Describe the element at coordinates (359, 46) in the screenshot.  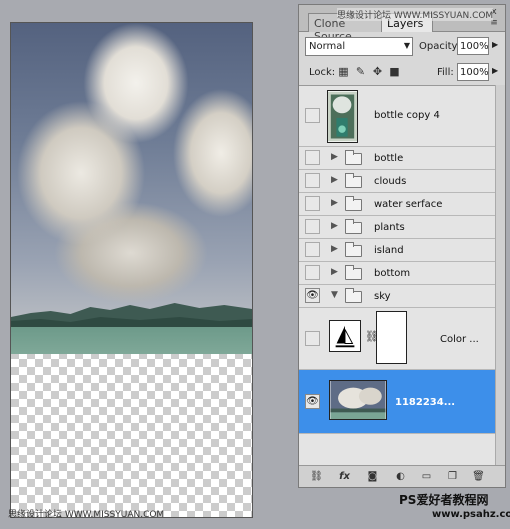
I see `blend-mode-select: Normal ▼` at that location.